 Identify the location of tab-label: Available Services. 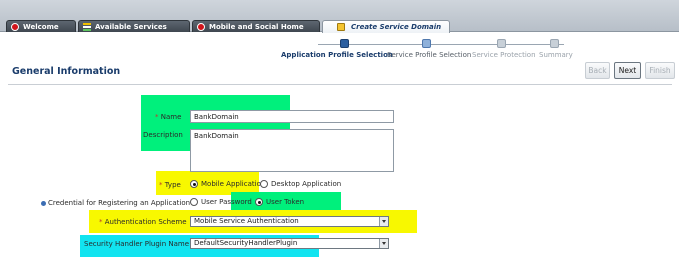
(131, 27).